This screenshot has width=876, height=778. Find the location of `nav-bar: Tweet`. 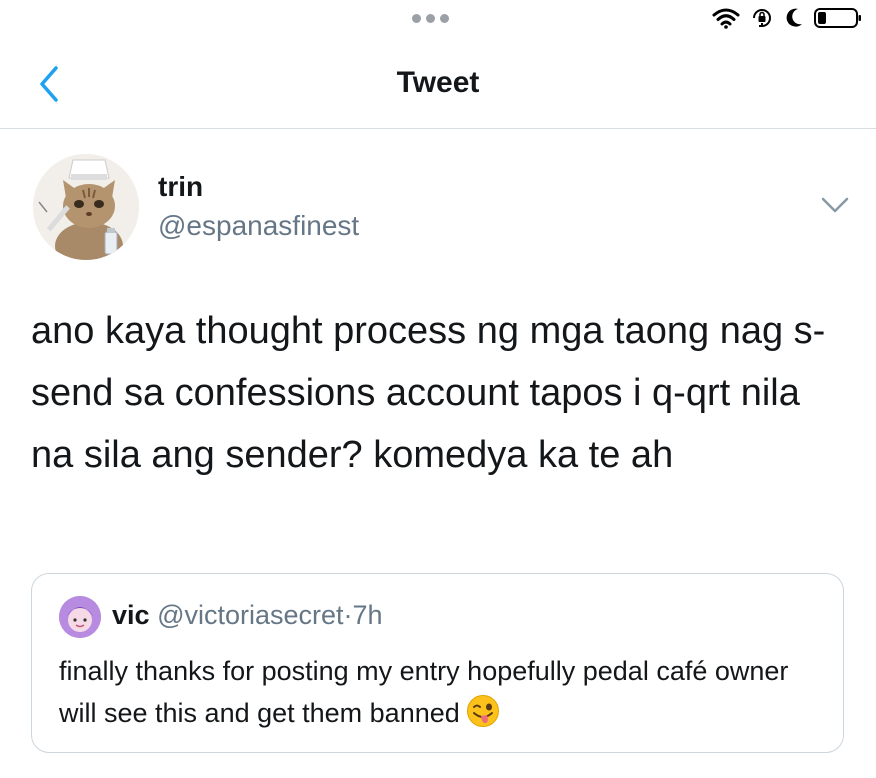

nav-bar: Tweet is located at coordinates (438, 84).